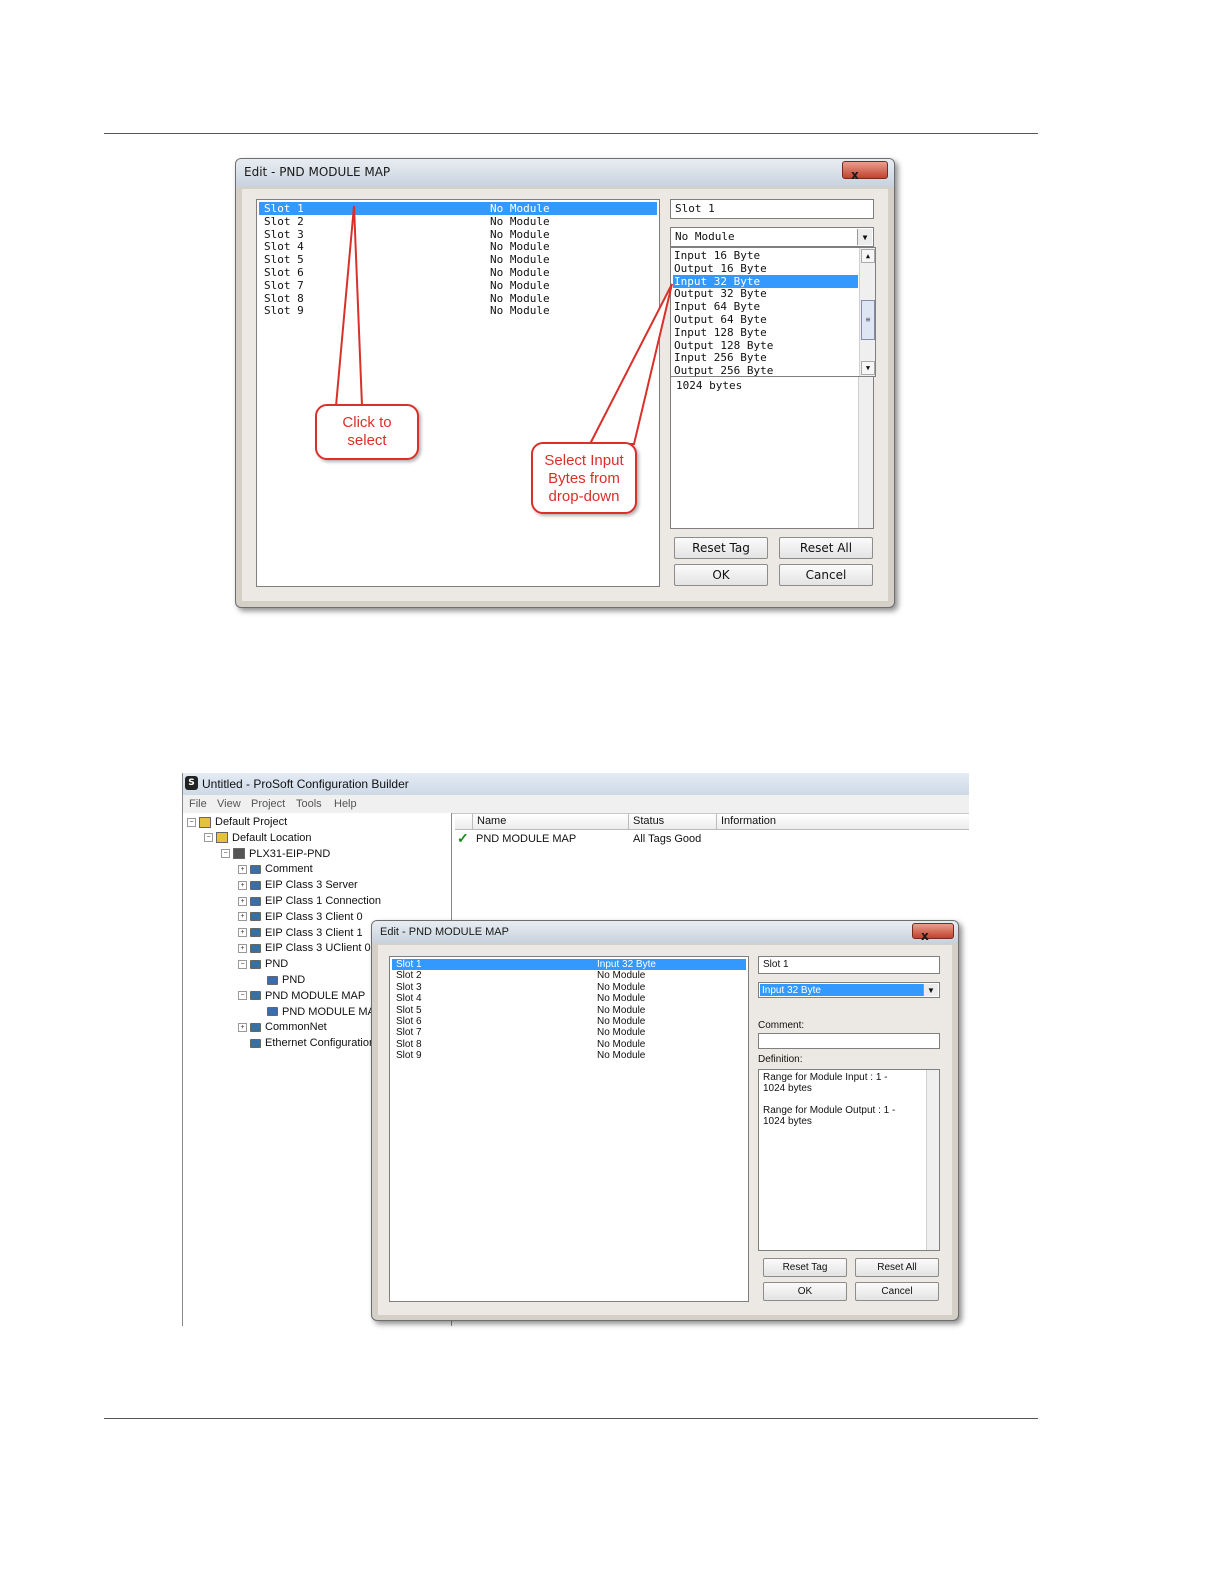 This screenshot has height=1584, width=1224. Describe the element at coordinates (444, 932) in the screenshot. I see `dialog-title: Edit - PND MODULE MAP` at that location.